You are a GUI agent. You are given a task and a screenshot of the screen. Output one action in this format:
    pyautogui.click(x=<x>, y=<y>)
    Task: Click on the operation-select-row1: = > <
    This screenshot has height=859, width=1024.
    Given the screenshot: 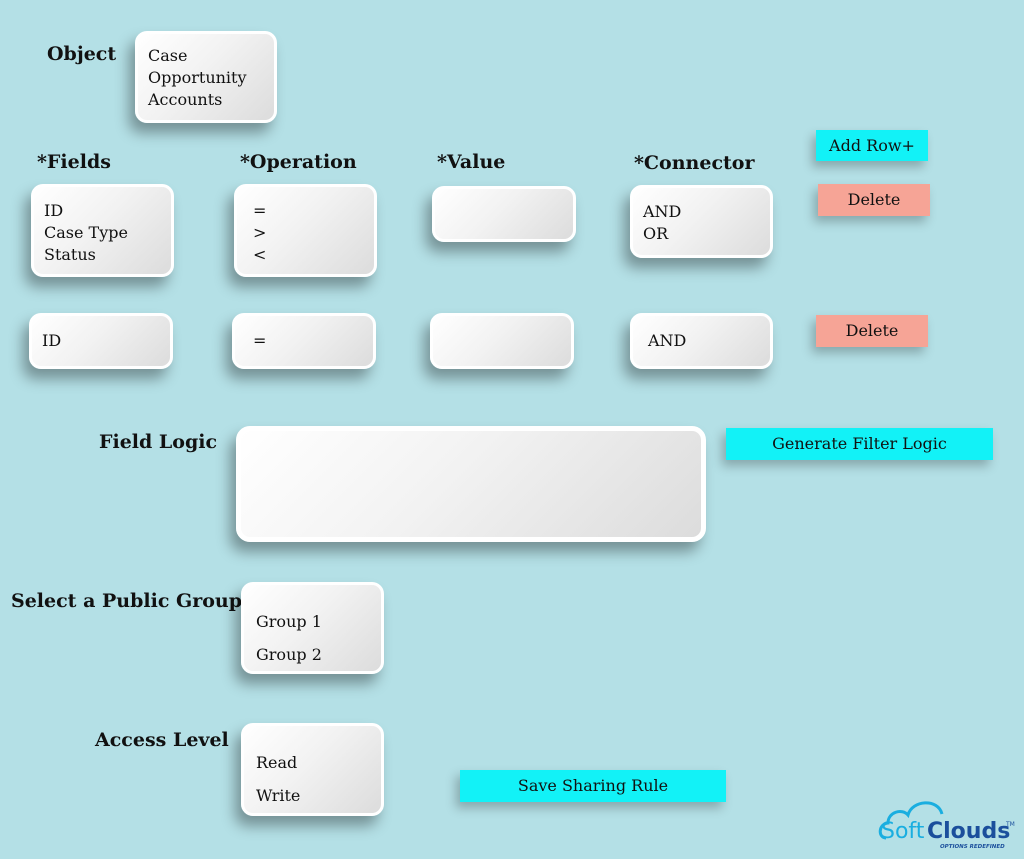 What is the action you would take?
    pyautogui.click(x=305, y=230)
    